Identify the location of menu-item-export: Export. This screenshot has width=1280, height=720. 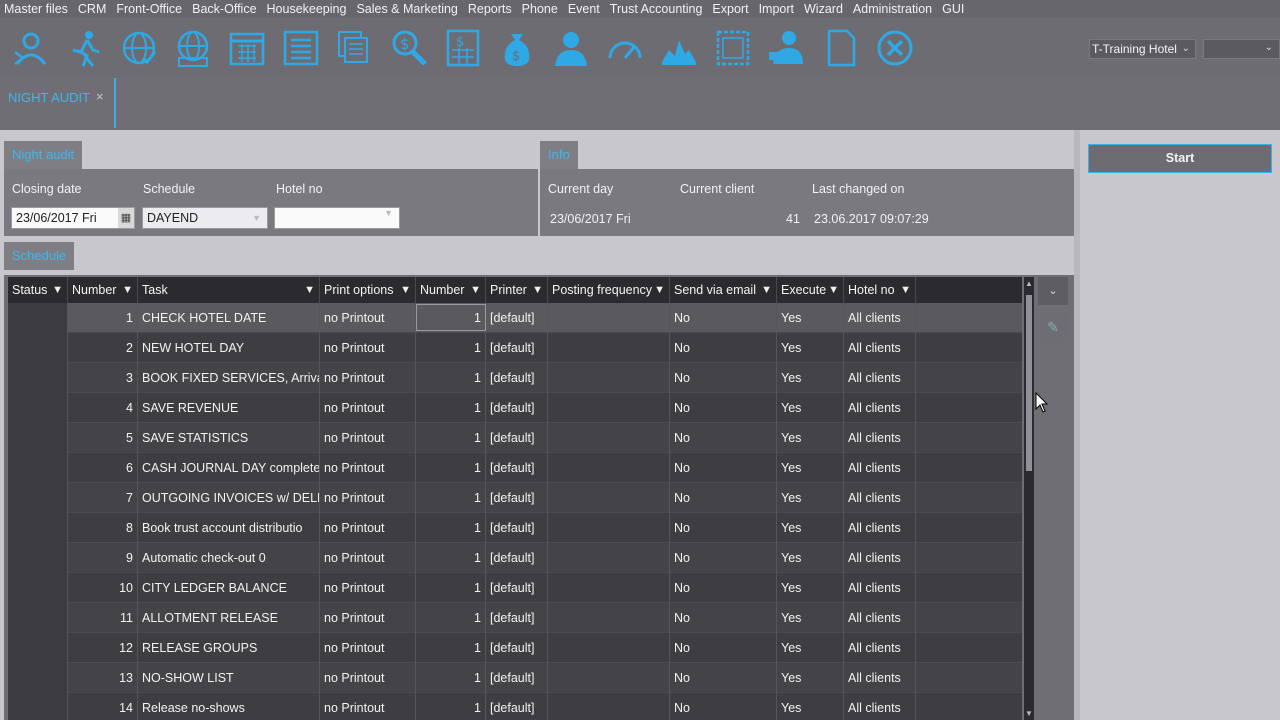
(730, 9).